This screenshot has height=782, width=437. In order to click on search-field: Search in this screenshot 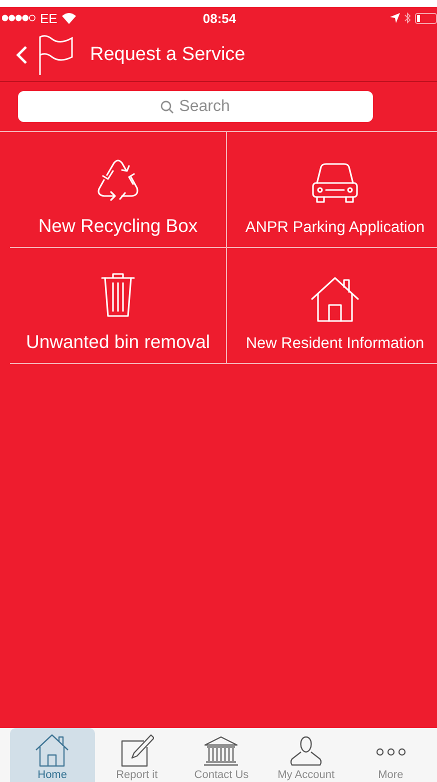, I will do `click(195, 106)`.